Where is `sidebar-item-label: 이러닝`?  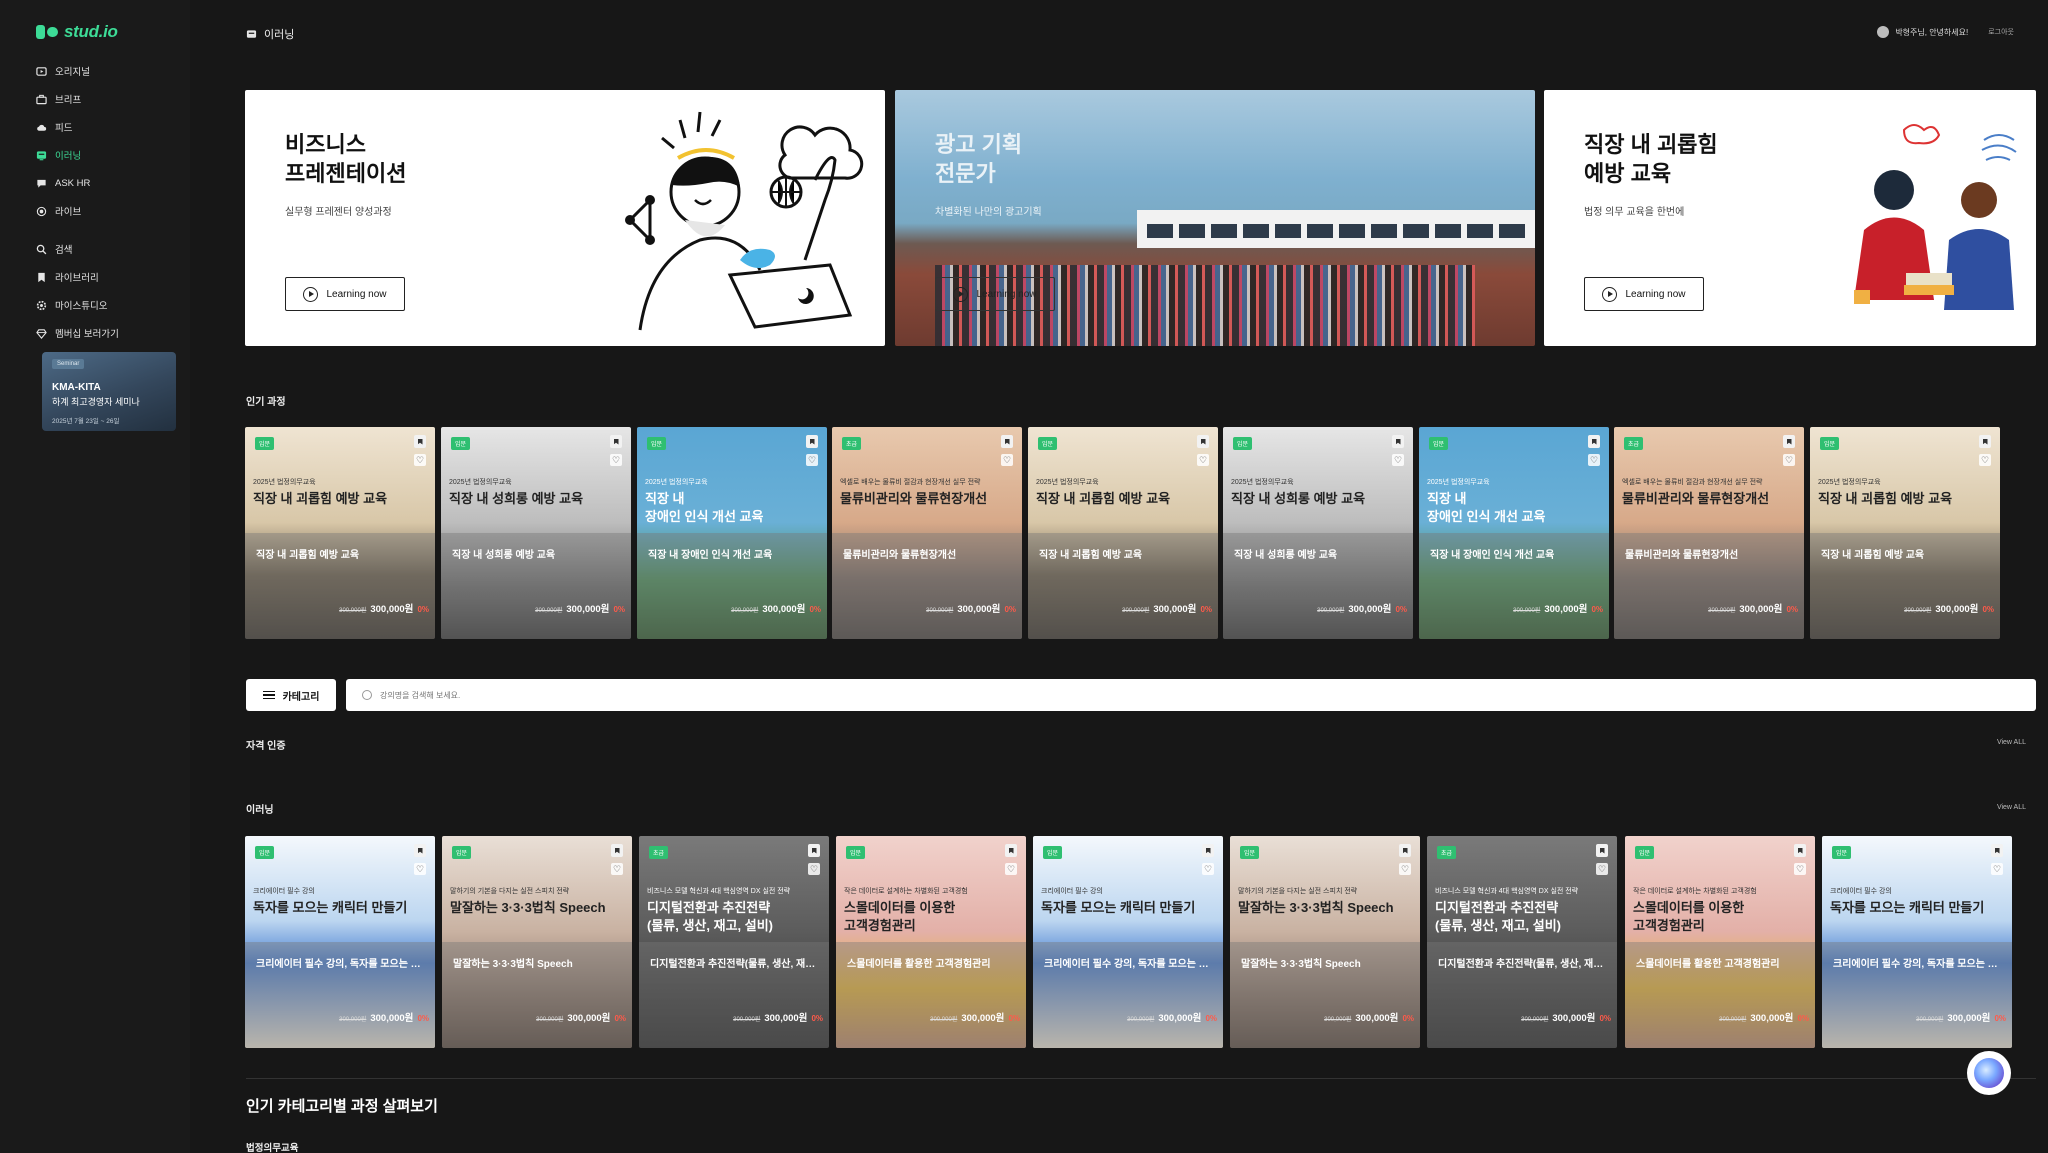 sidebar-item-label: 이러닝 is located at coordinates (68, 156).